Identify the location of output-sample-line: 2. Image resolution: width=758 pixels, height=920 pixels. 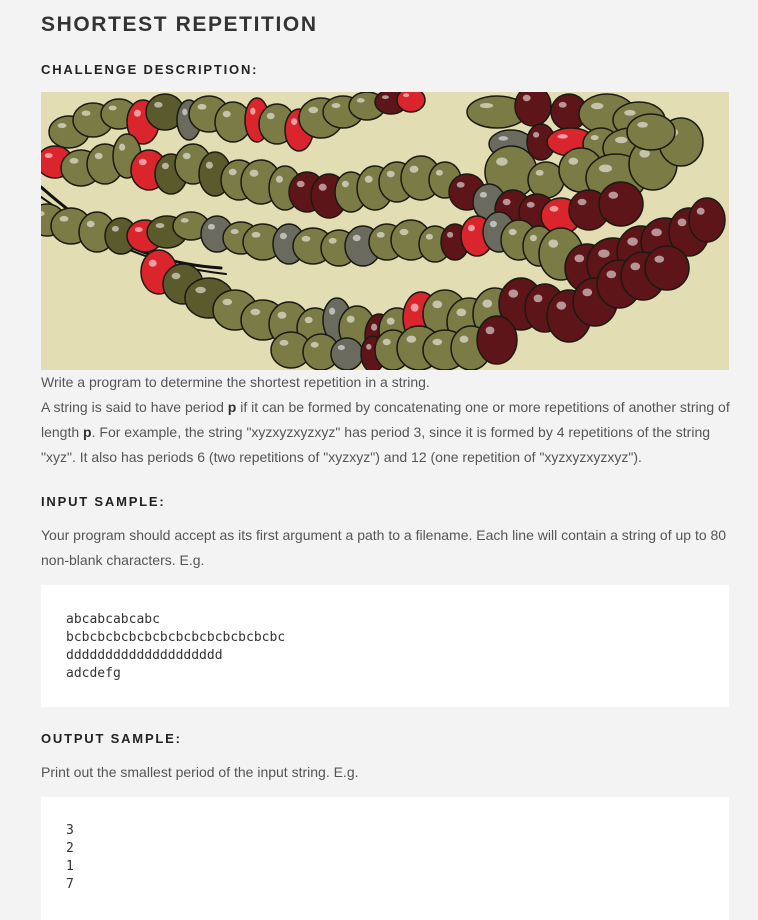
(70, 848).